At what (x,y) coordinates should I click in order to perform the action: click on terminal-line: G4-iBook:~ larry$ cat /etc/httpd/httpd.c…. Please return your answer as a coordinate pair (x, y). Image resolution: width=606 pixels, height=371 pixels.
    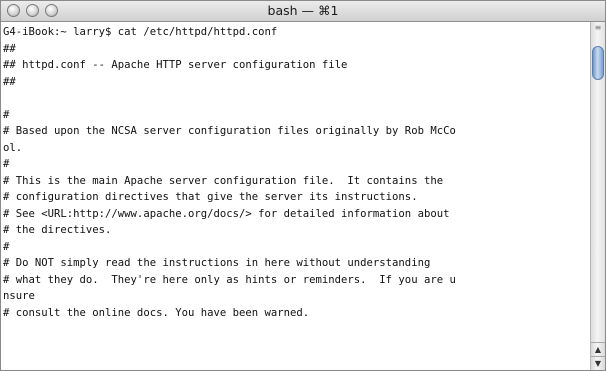
    Looking at the image, I should click on (140, 32).